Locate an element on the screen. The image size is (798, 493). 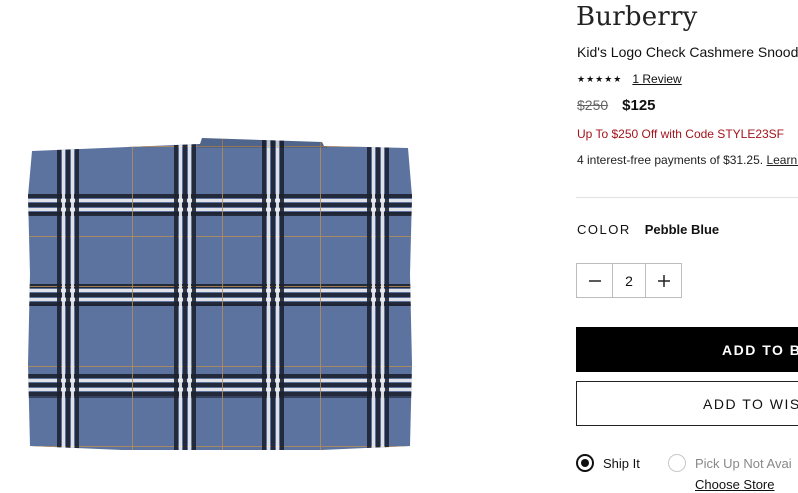
pick-up-option: Pick Up Not Avai is located at coordinates (730, 463).